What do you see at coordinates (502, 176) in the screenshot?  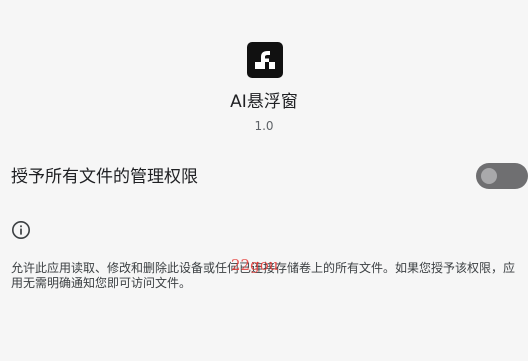 I see `permission-toggle` at bounding box center [502, 176].